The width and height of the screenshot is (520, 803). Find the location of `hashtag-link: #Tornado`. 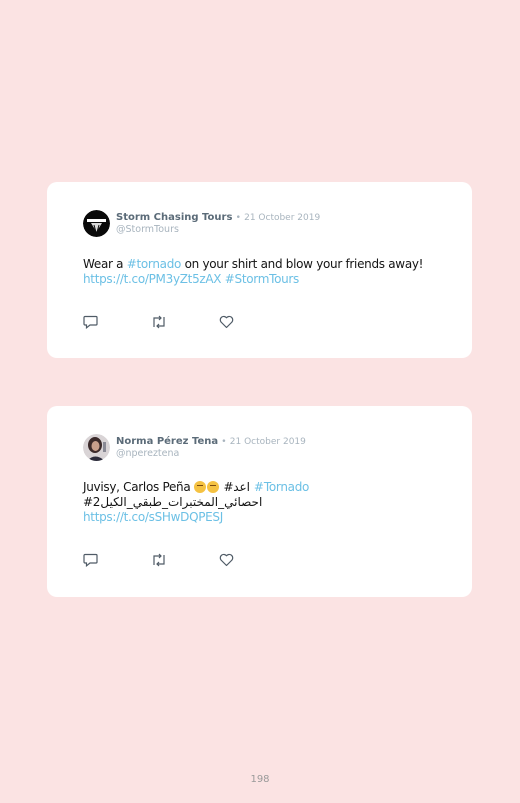

hashtag-link: #Tornado is located at coordinates (282, 487).